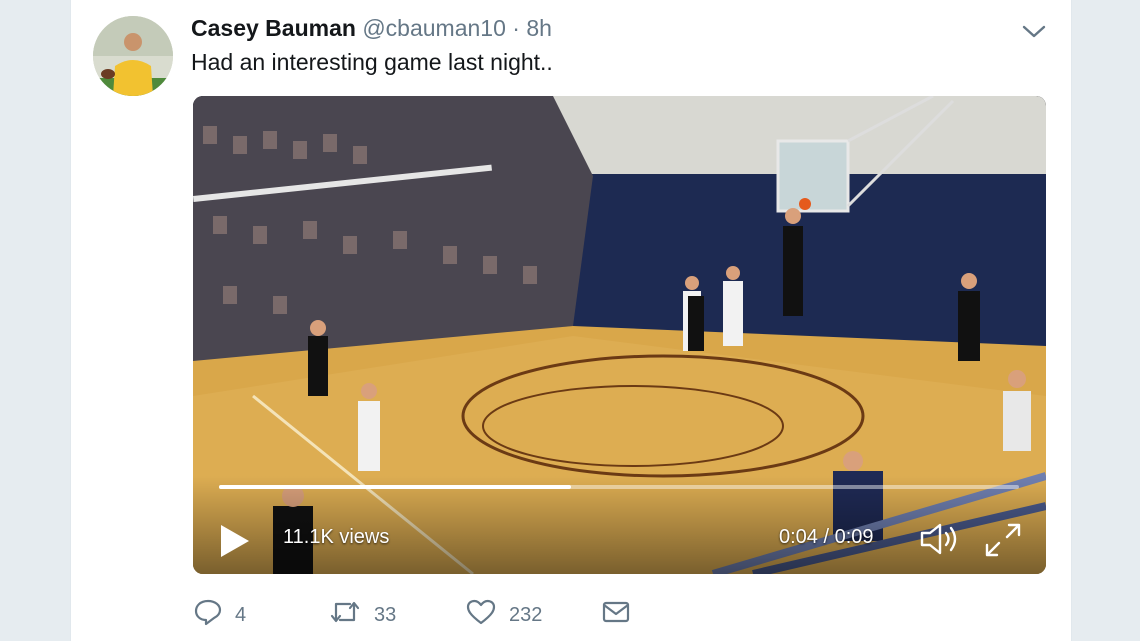 This screenshot has height=641, width=1140. What do you see at coordinates (570, 615) in the screenshot?
I see `tweet-actions: 4 33 232` at bounding box center [570, 615].